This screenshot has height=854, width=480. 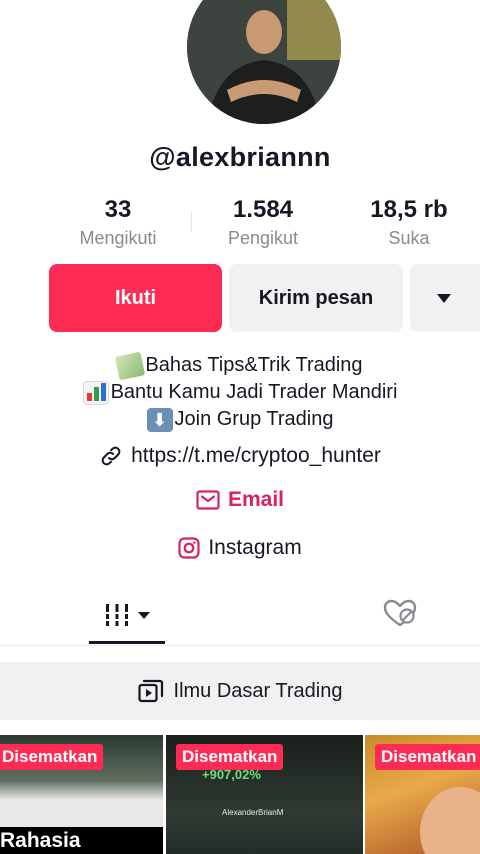 I want to click on bio-text: Bahas Tips&Trik Trading, so click(x=254, y=365).